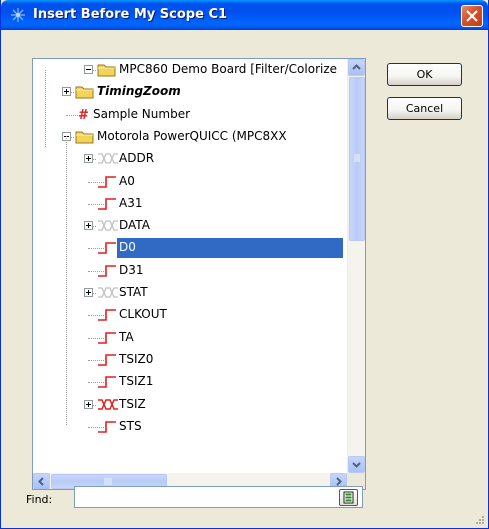 The height and width of the screenshot is (529, 489). What do you see at coordinates (127, 181) in the screenshot?
I see `tree-item-label: A0` at bounding box center [127, 181].